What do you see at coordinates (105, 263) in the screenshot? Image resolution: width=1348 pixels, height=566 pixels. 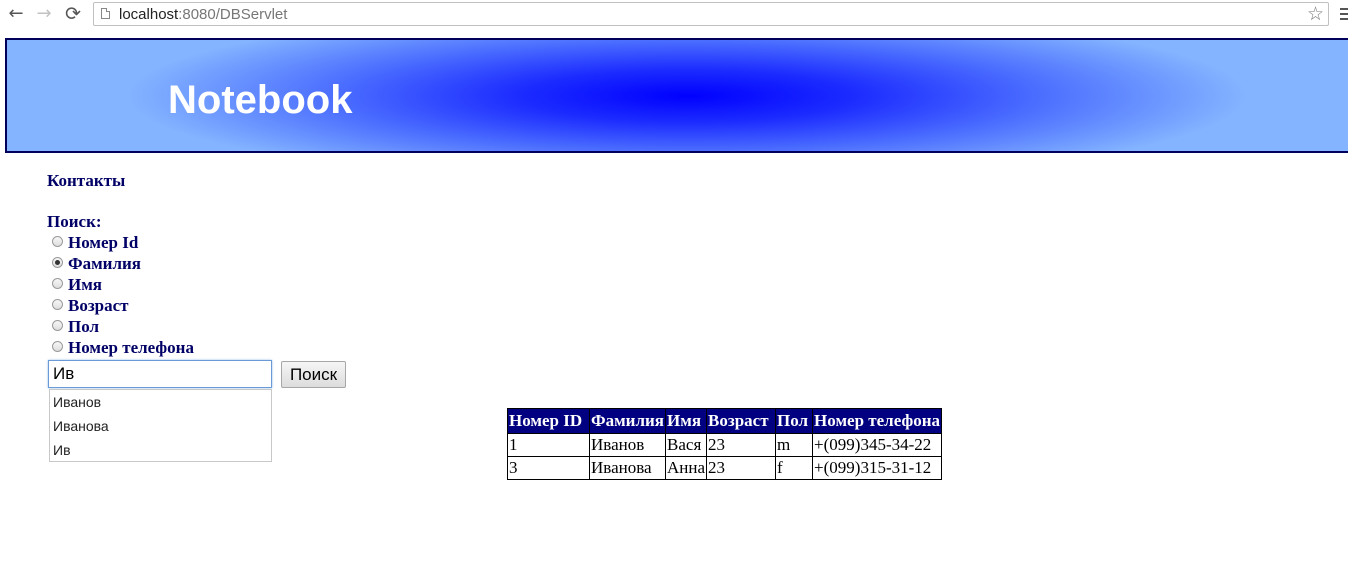 I see `radio-label: Фамилия` at bounding box center [105, 263].